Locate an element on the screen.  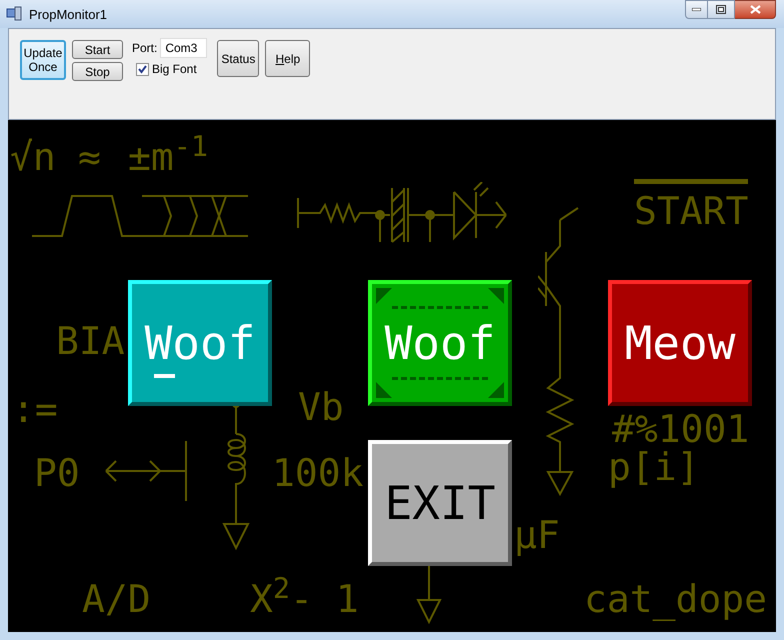
maximize-button is located at coordinates (721, 9).